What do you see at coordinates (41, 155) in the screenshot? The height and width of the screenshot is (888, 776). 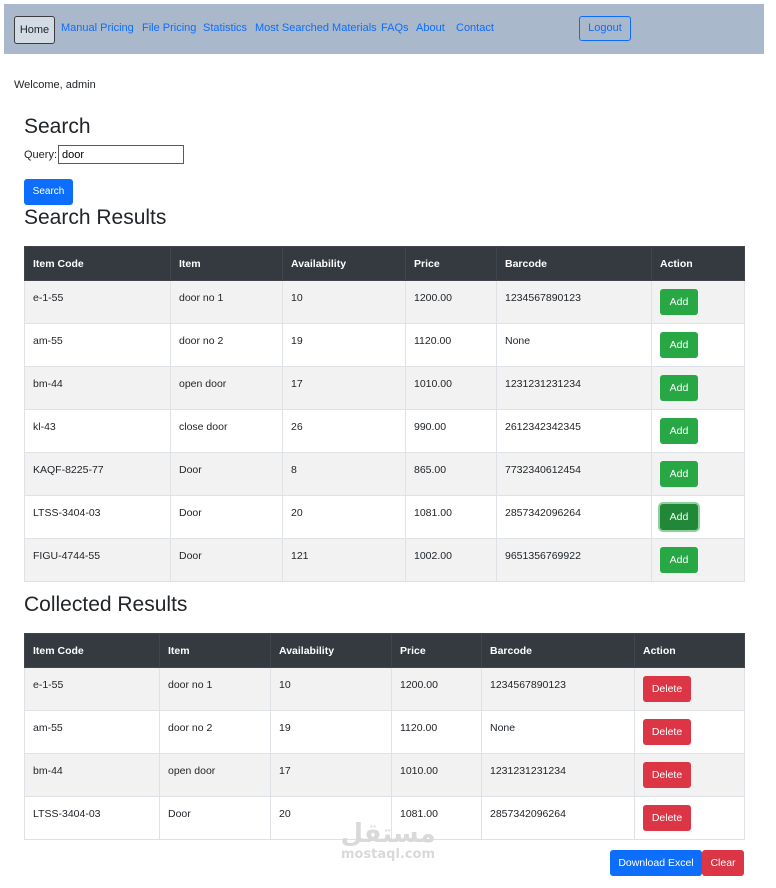 I see `query-label: Query:` at bounding box center [41, 155].